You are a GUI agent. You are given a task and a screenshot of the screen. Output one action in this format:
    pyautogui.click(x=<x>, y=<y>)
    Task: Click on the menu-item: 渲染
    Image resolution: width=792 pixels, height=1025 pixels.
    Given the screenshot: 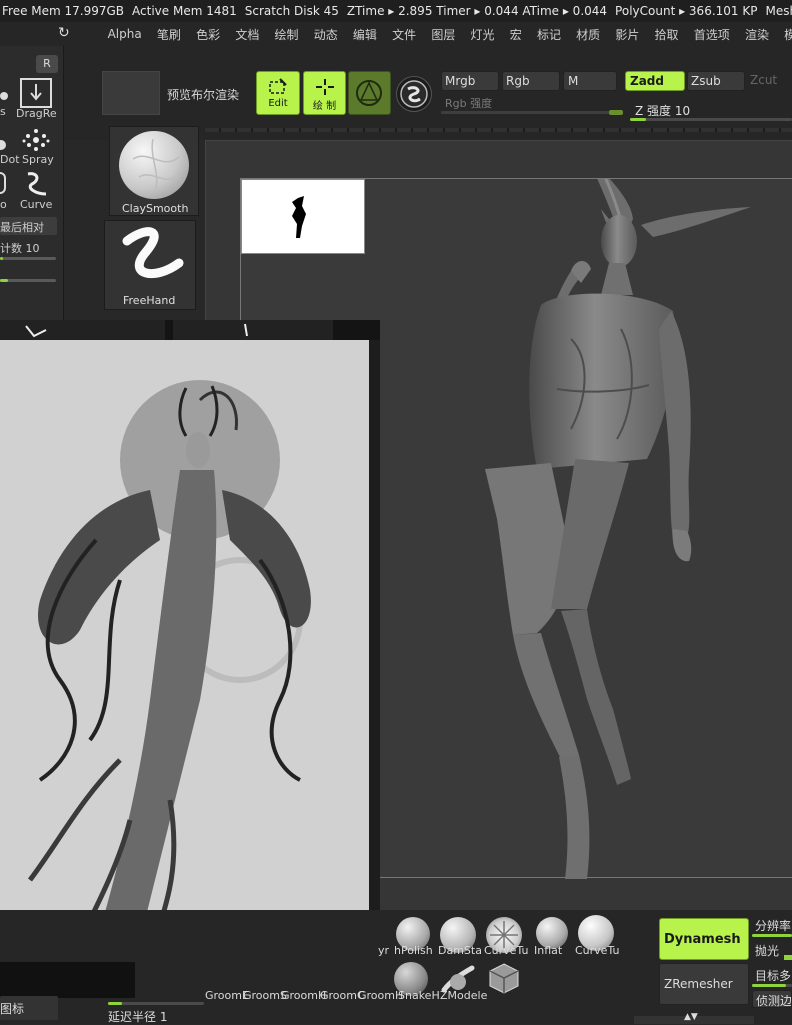 What is the action you would take?
    pyautogui.click(x=756, y=34)
    